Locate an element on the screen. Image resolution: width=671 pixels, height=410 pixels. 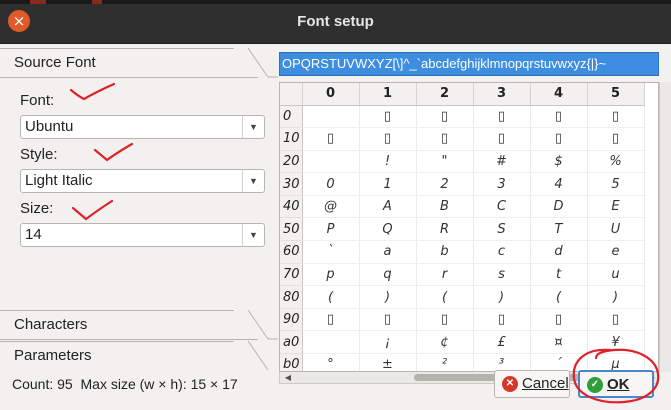
window-title: Font setup is located at coordinates (335, 21).